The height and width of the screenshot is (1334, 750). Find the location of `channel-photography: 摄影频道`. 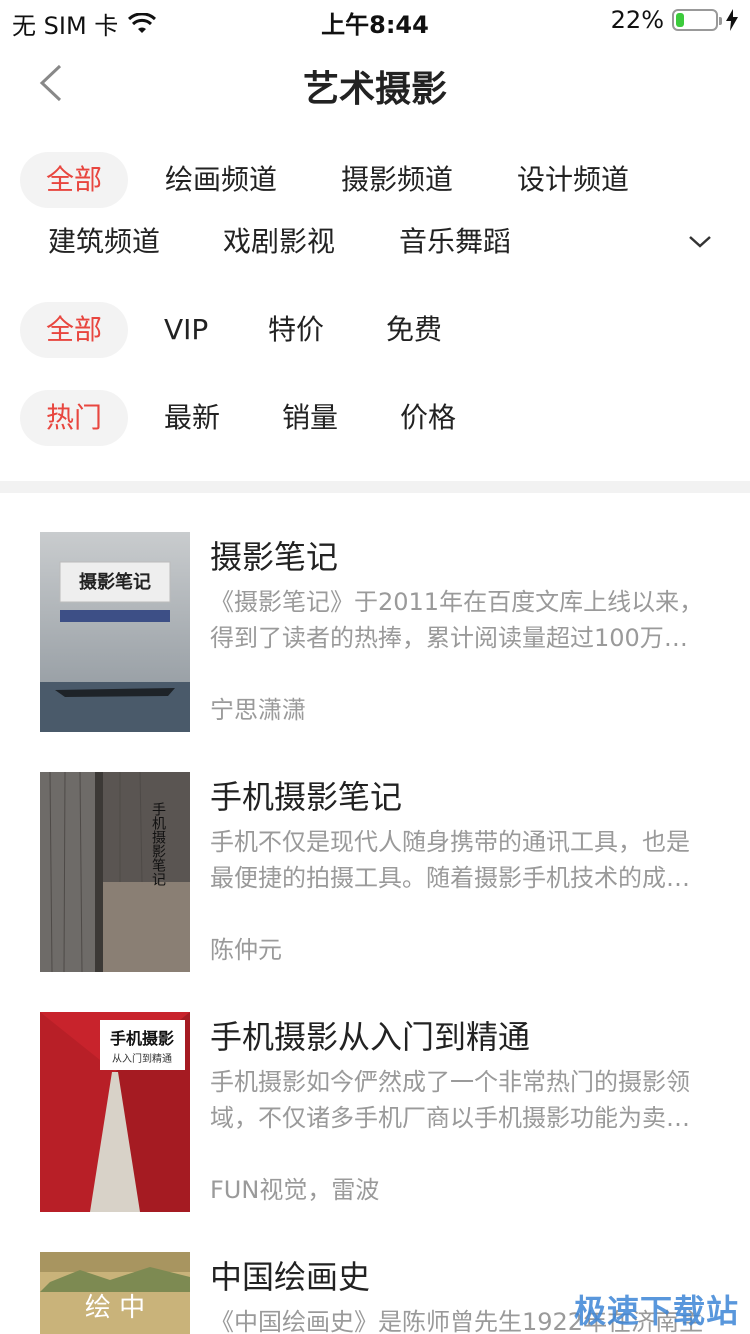

channel-photography: 摄影频道 is located at coordinates (397, 180).